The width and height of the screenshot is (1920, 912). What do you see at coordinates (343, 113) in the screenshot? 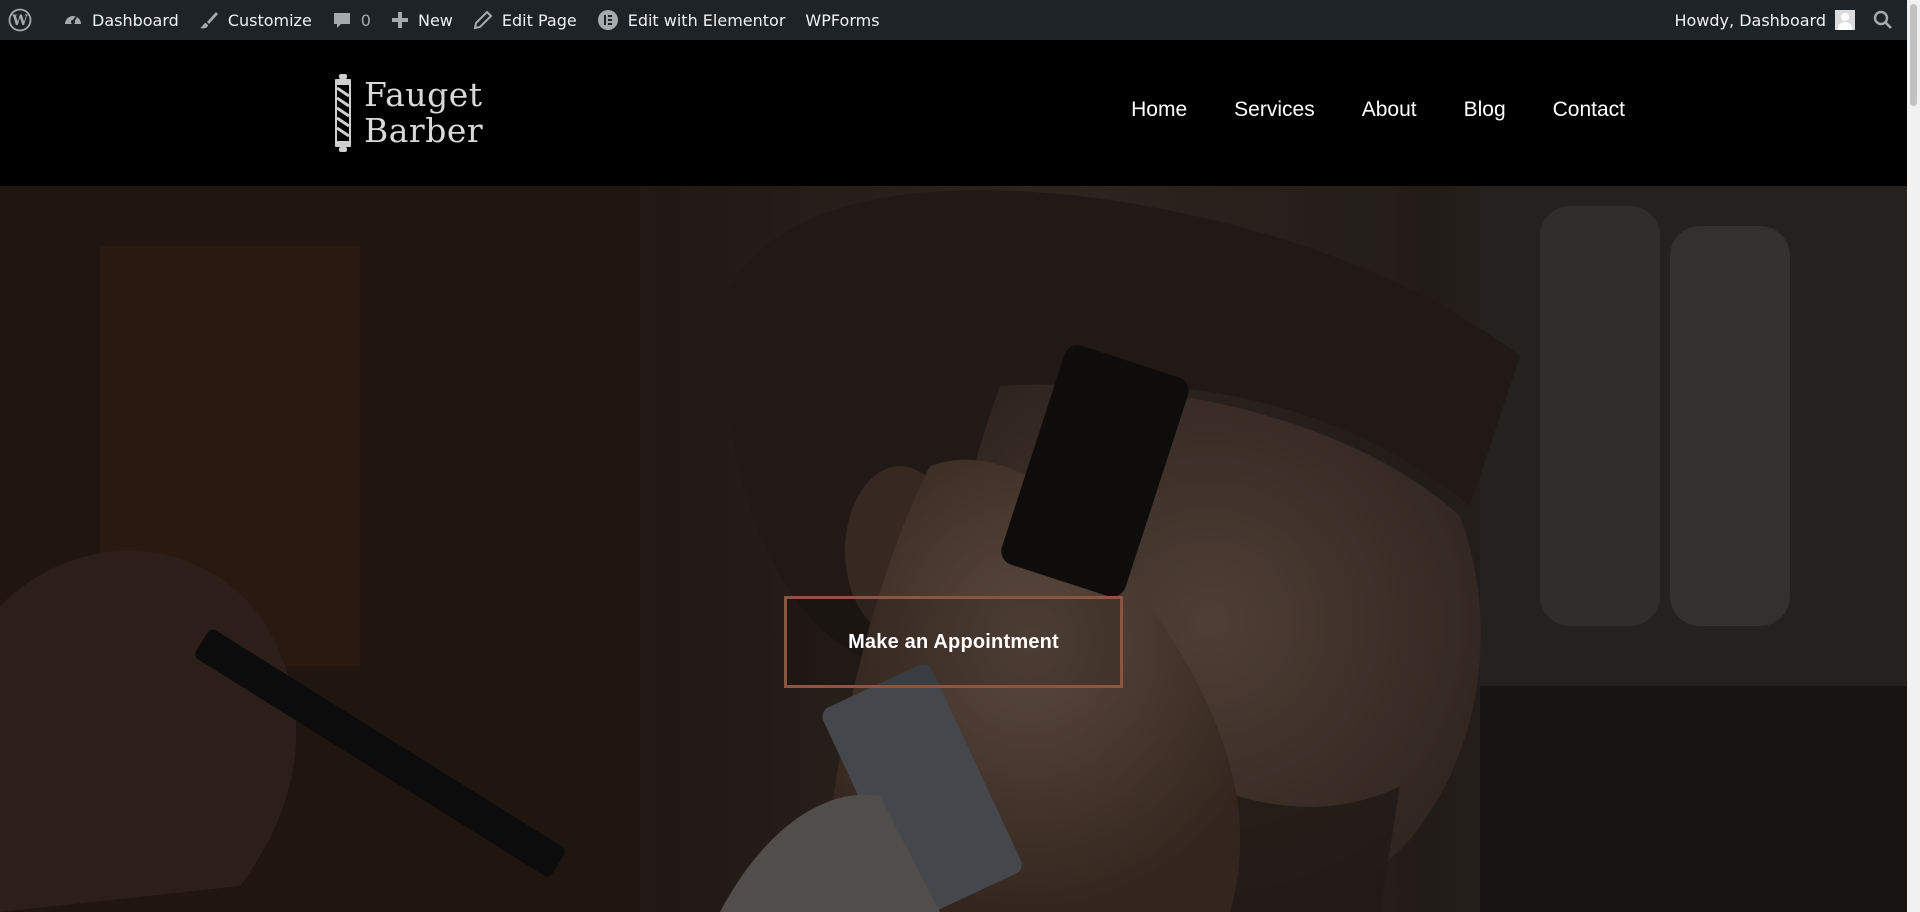
I see `barber-pole-icon` at bounding box center [343, 113].